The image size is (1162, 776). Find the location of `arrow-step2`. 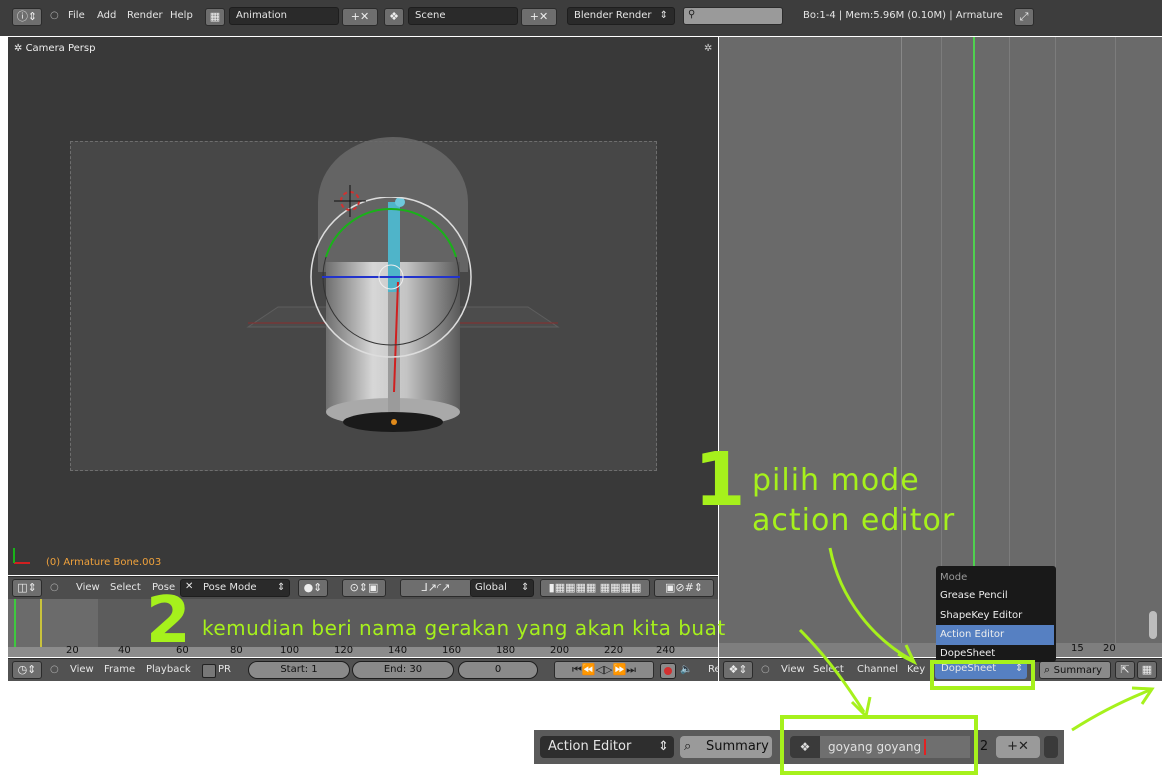

arrow-step2 is located at coordinates (832, 670).